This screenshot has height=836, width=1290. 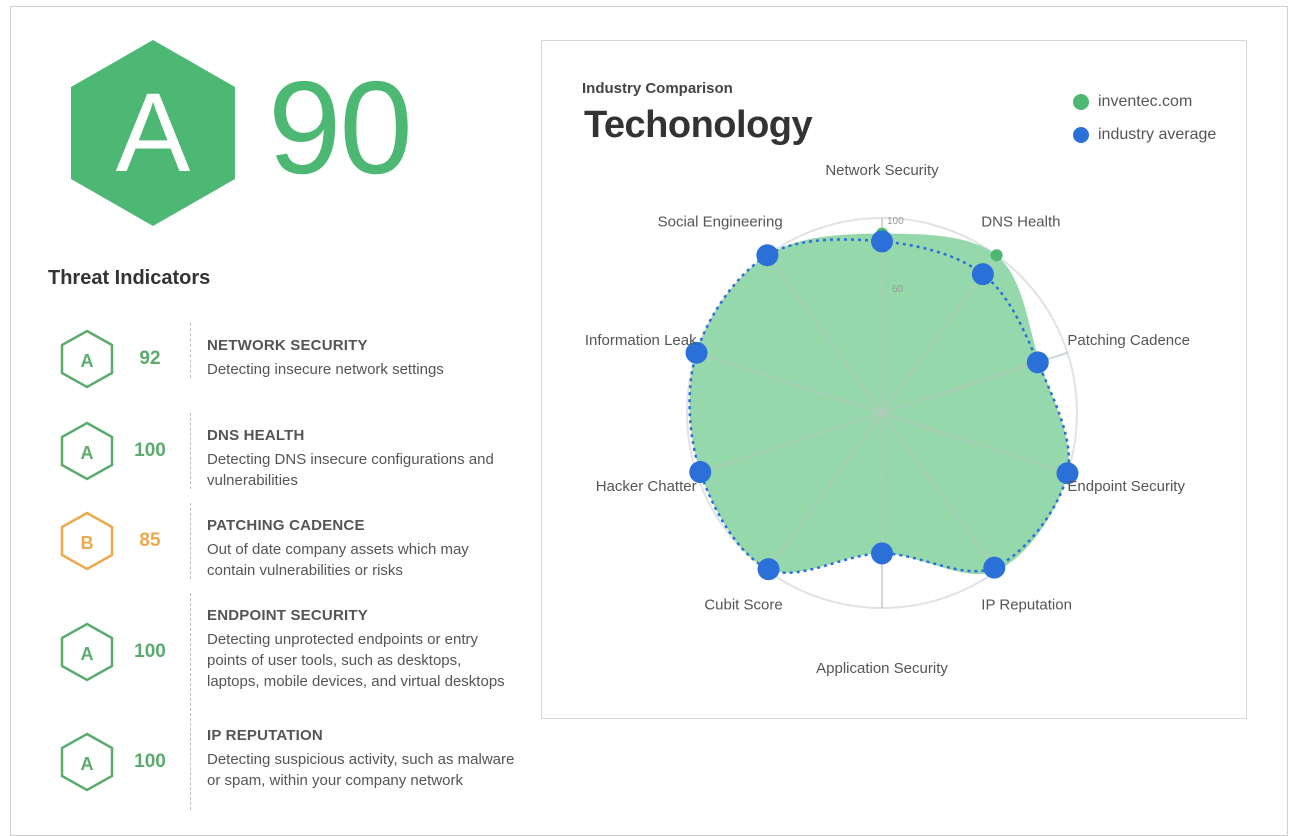 I want to click on indicator-score: 92, so click(x=150, y=358).